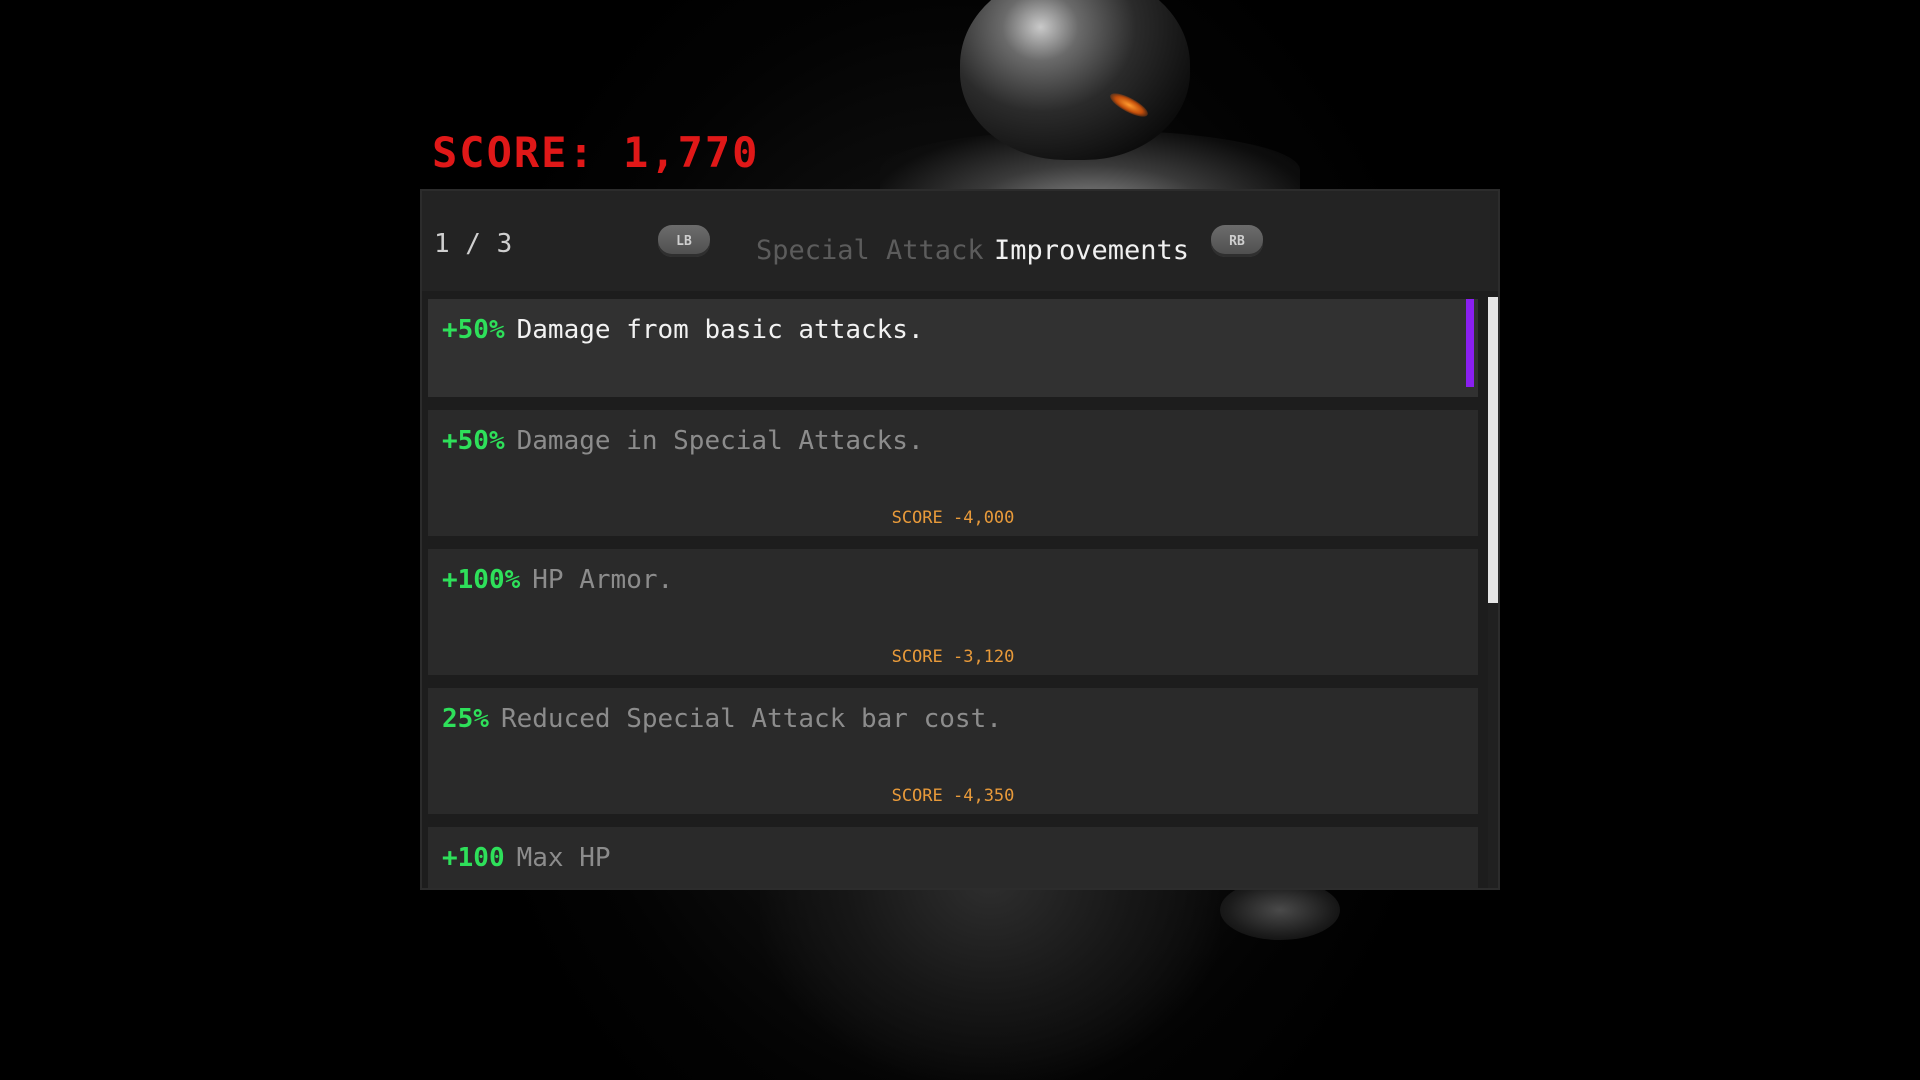  What do you see at coordinates (953, 518) in the screenshot?
I see `upgrade-cost: SCORE -4,000` at bounding box center [953, 518].